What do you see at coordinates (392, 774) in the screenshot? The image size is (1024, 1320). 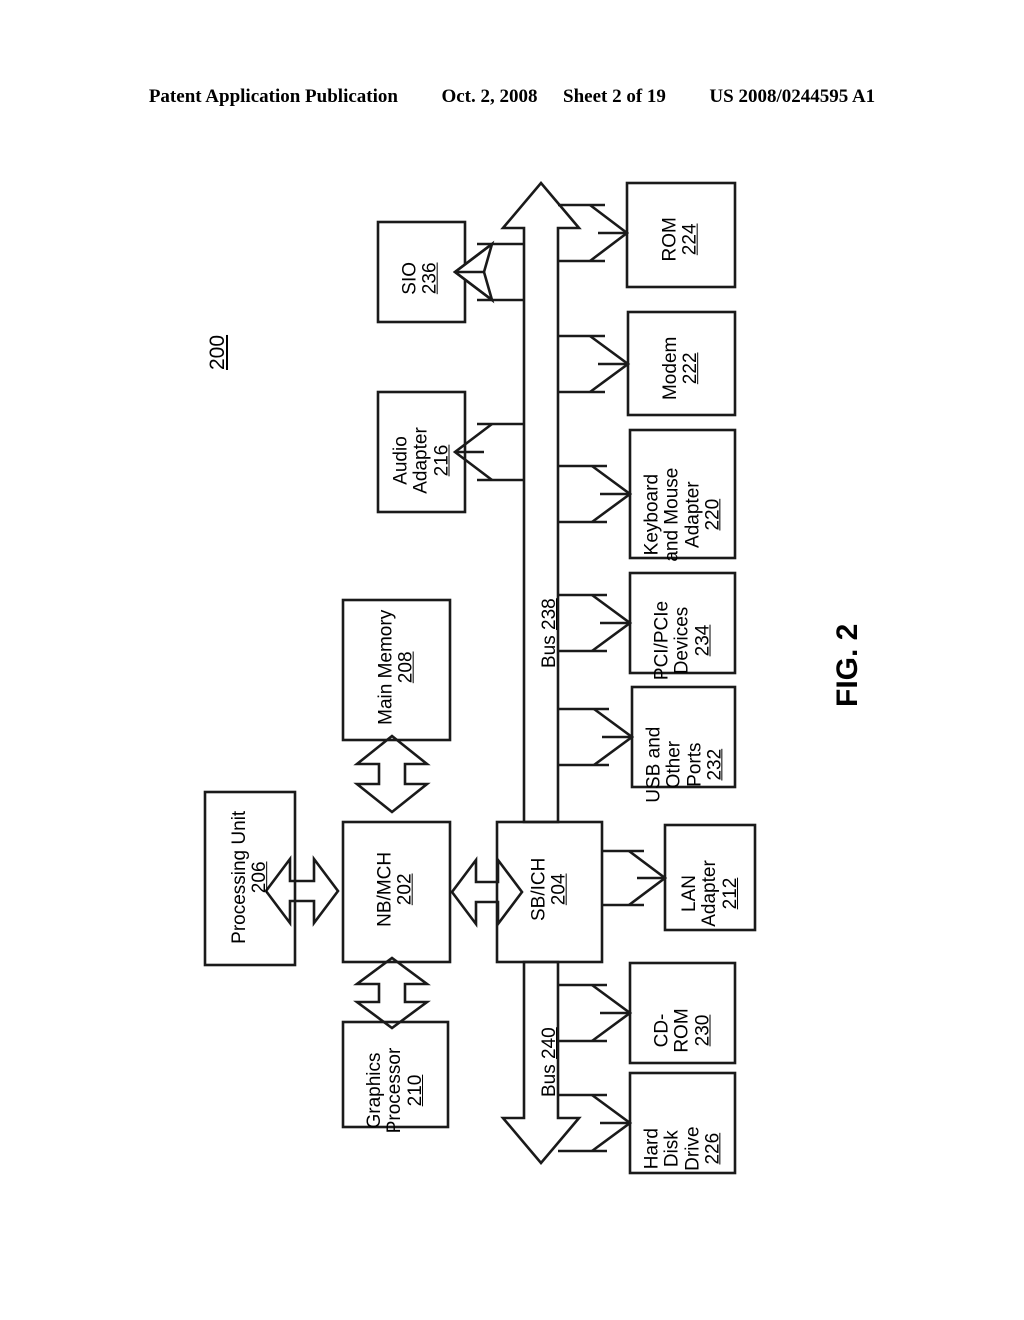 I see `arrow-main-memory-nb-mch` at bounding box center [392, 774].